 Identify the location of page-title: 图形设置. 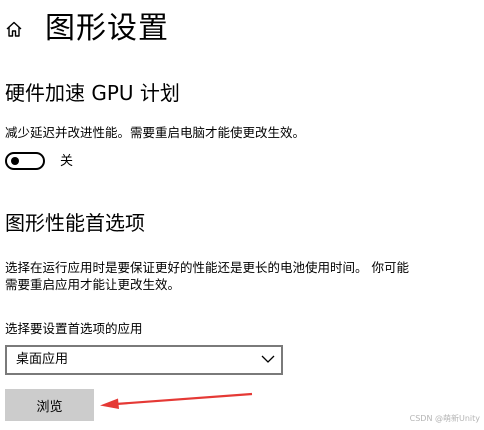
(107, 28).